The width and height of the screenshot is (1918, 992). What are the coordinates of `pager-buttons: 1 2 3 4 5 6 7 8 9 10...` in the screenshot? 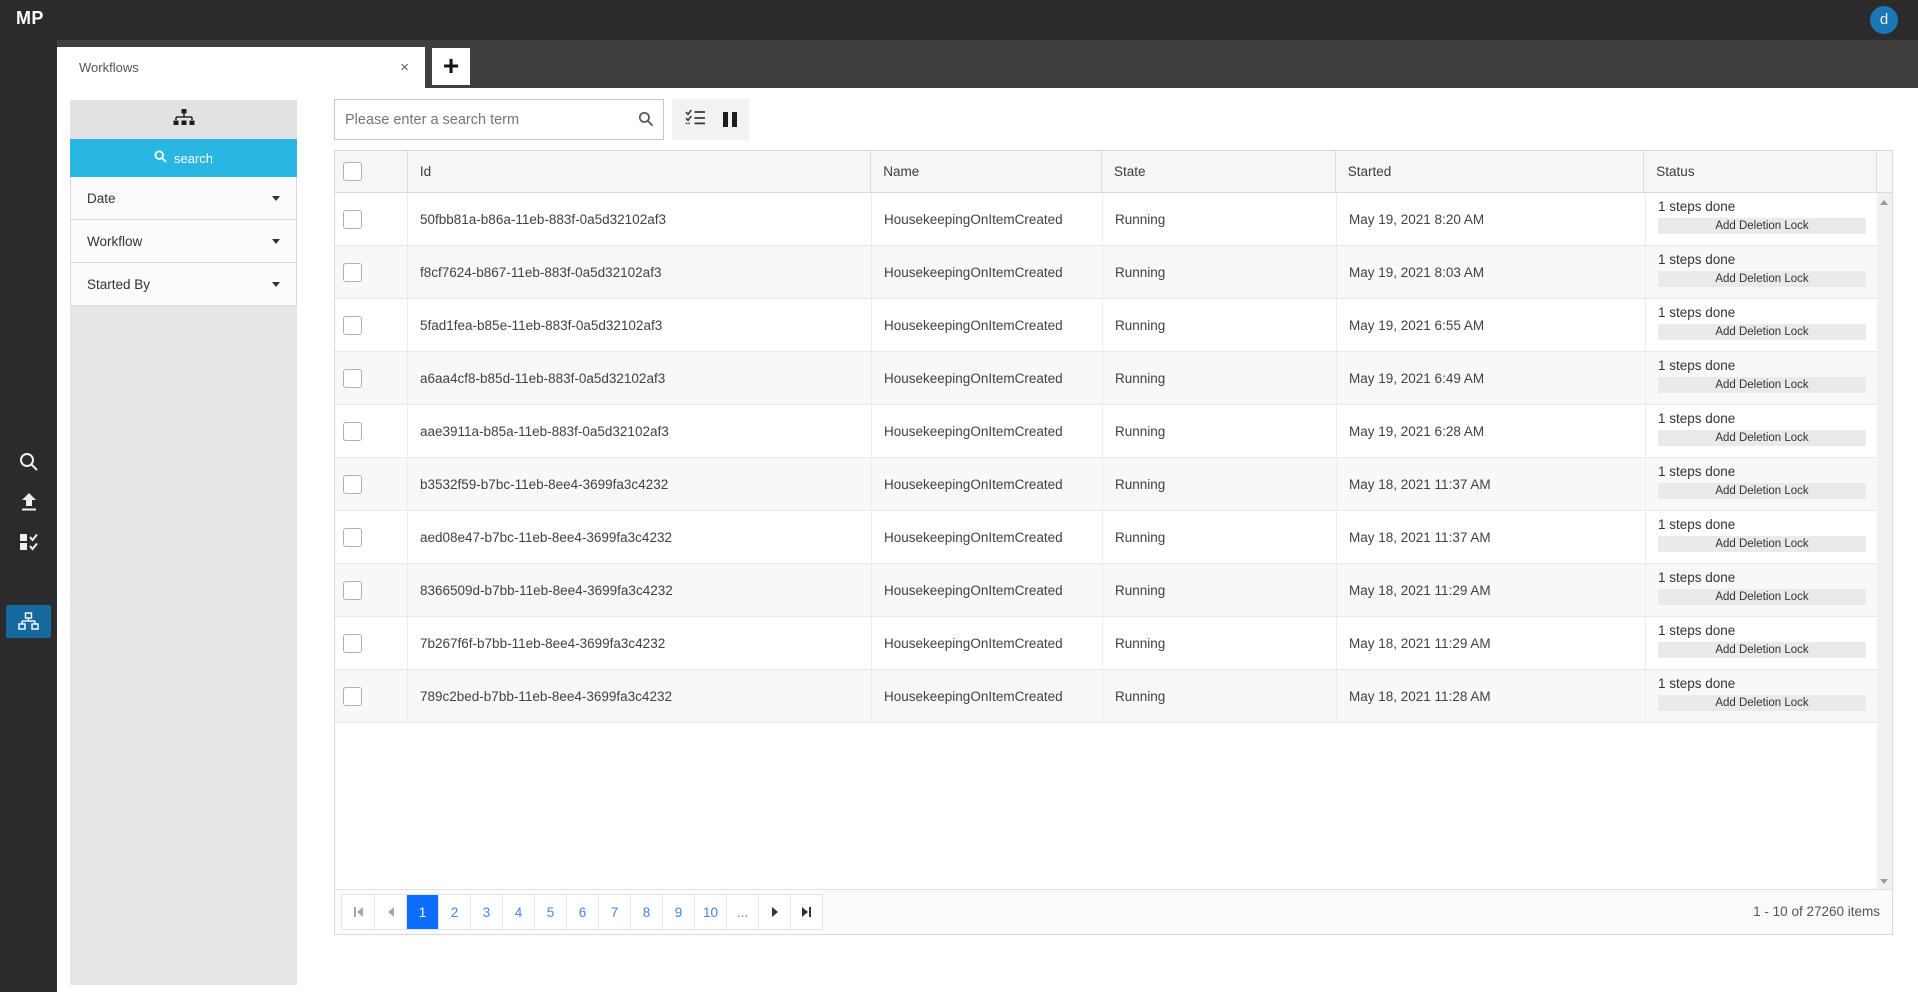 It's located at (582, 912).